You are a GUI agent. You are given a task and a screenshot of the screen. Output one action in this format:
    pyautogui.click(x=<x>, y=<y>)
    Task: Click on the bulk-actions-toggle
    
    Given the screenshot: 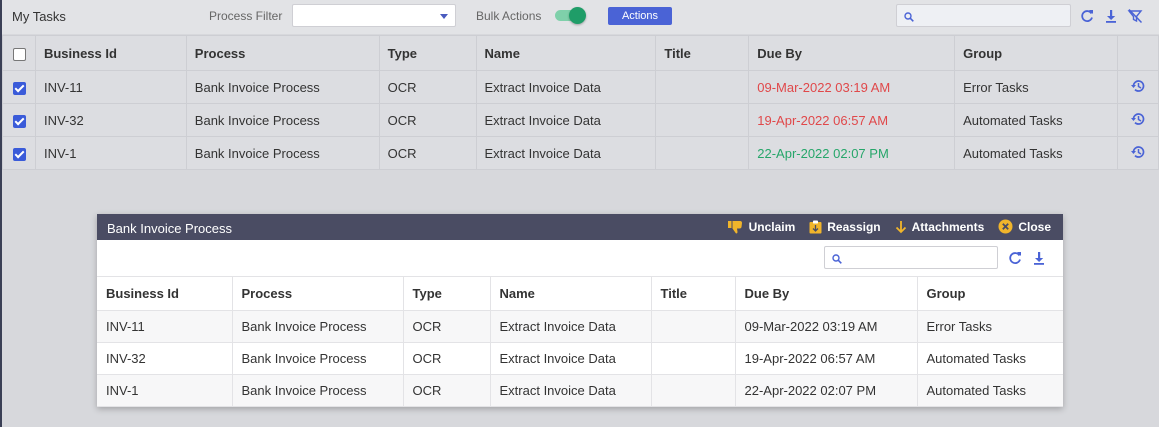 What is the action you would take?
    pyautogui.click(x=570, y=15)
    